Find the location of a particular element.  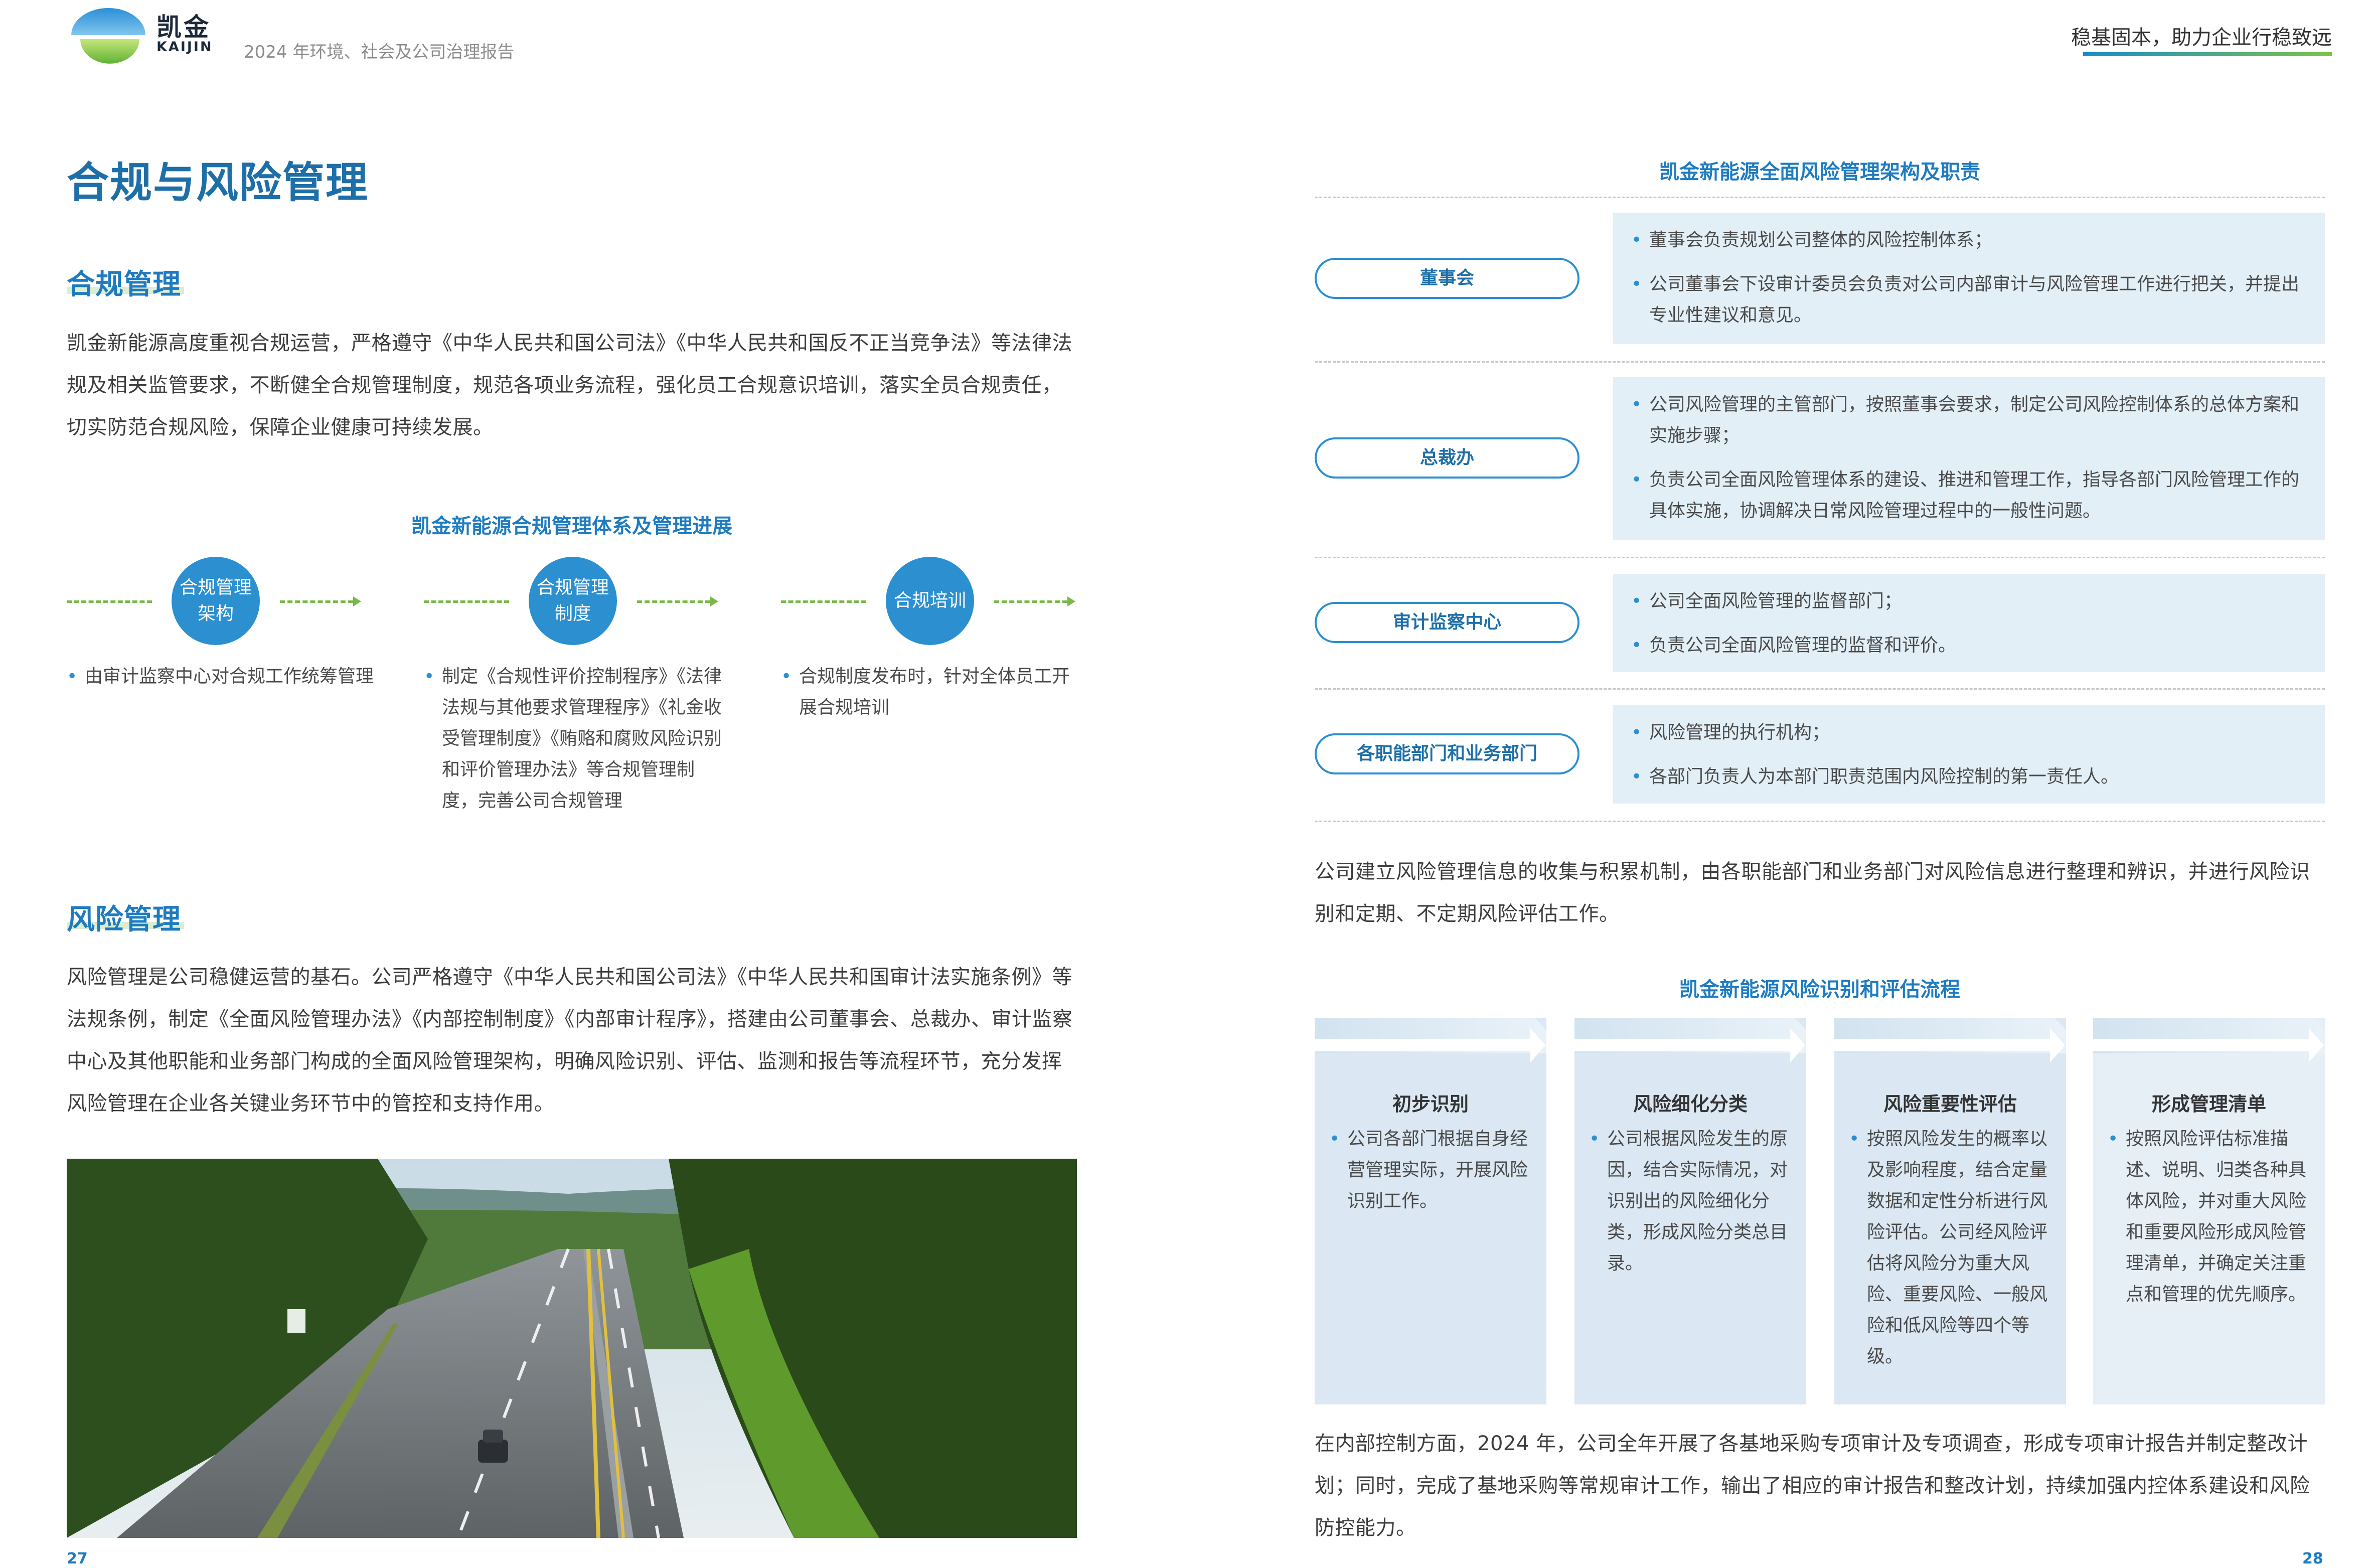

flow-step-text: 公司各部门根据自身经营管理实际，开展风险识别工作。 is located at coordinates (1432, 1170).